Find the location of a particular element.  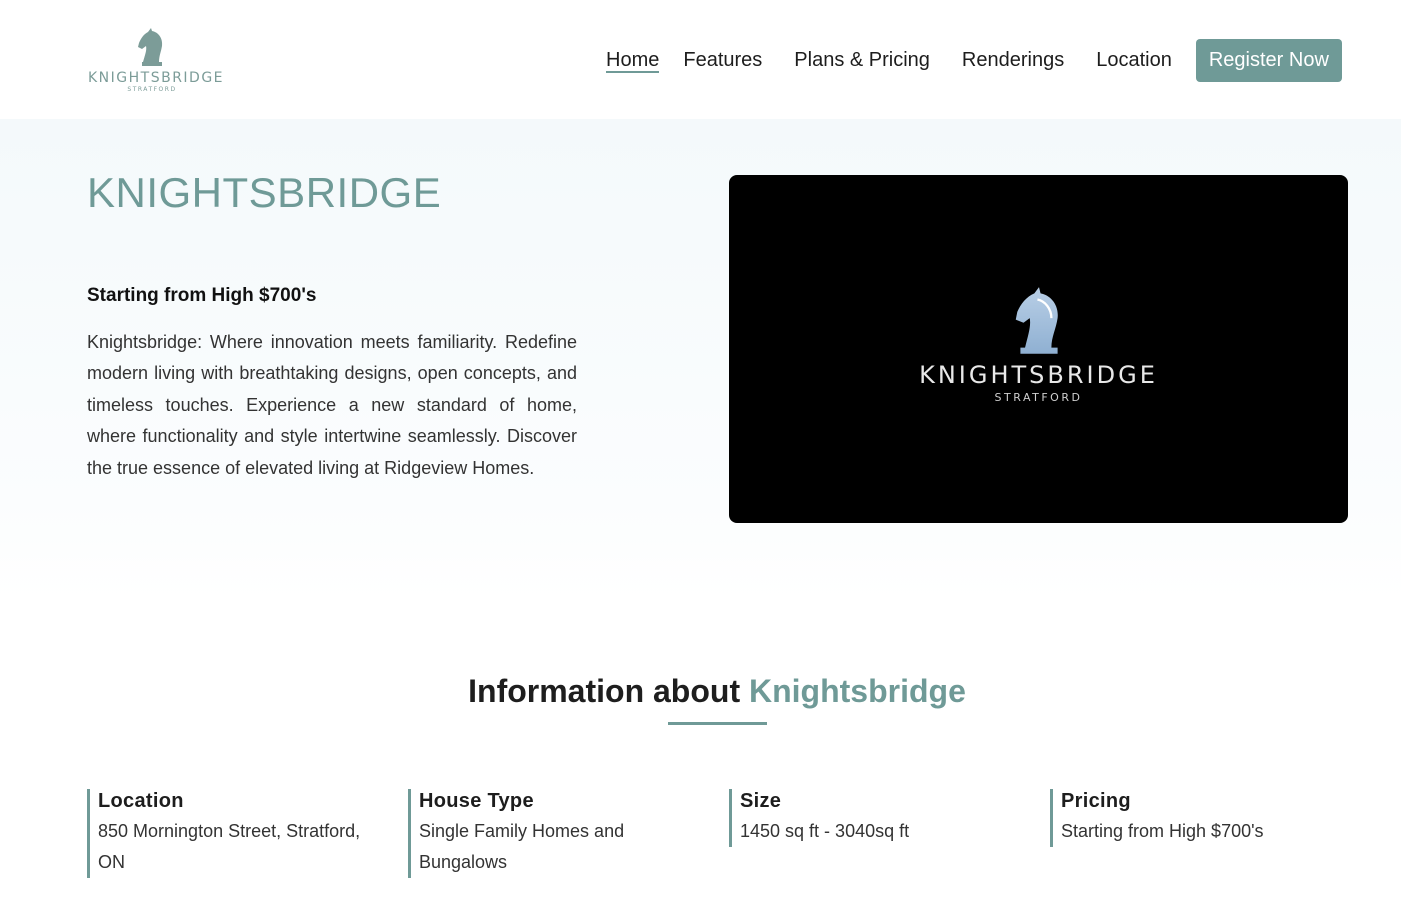

info-title-prefix: Information about is located at coordinates (604, 691).